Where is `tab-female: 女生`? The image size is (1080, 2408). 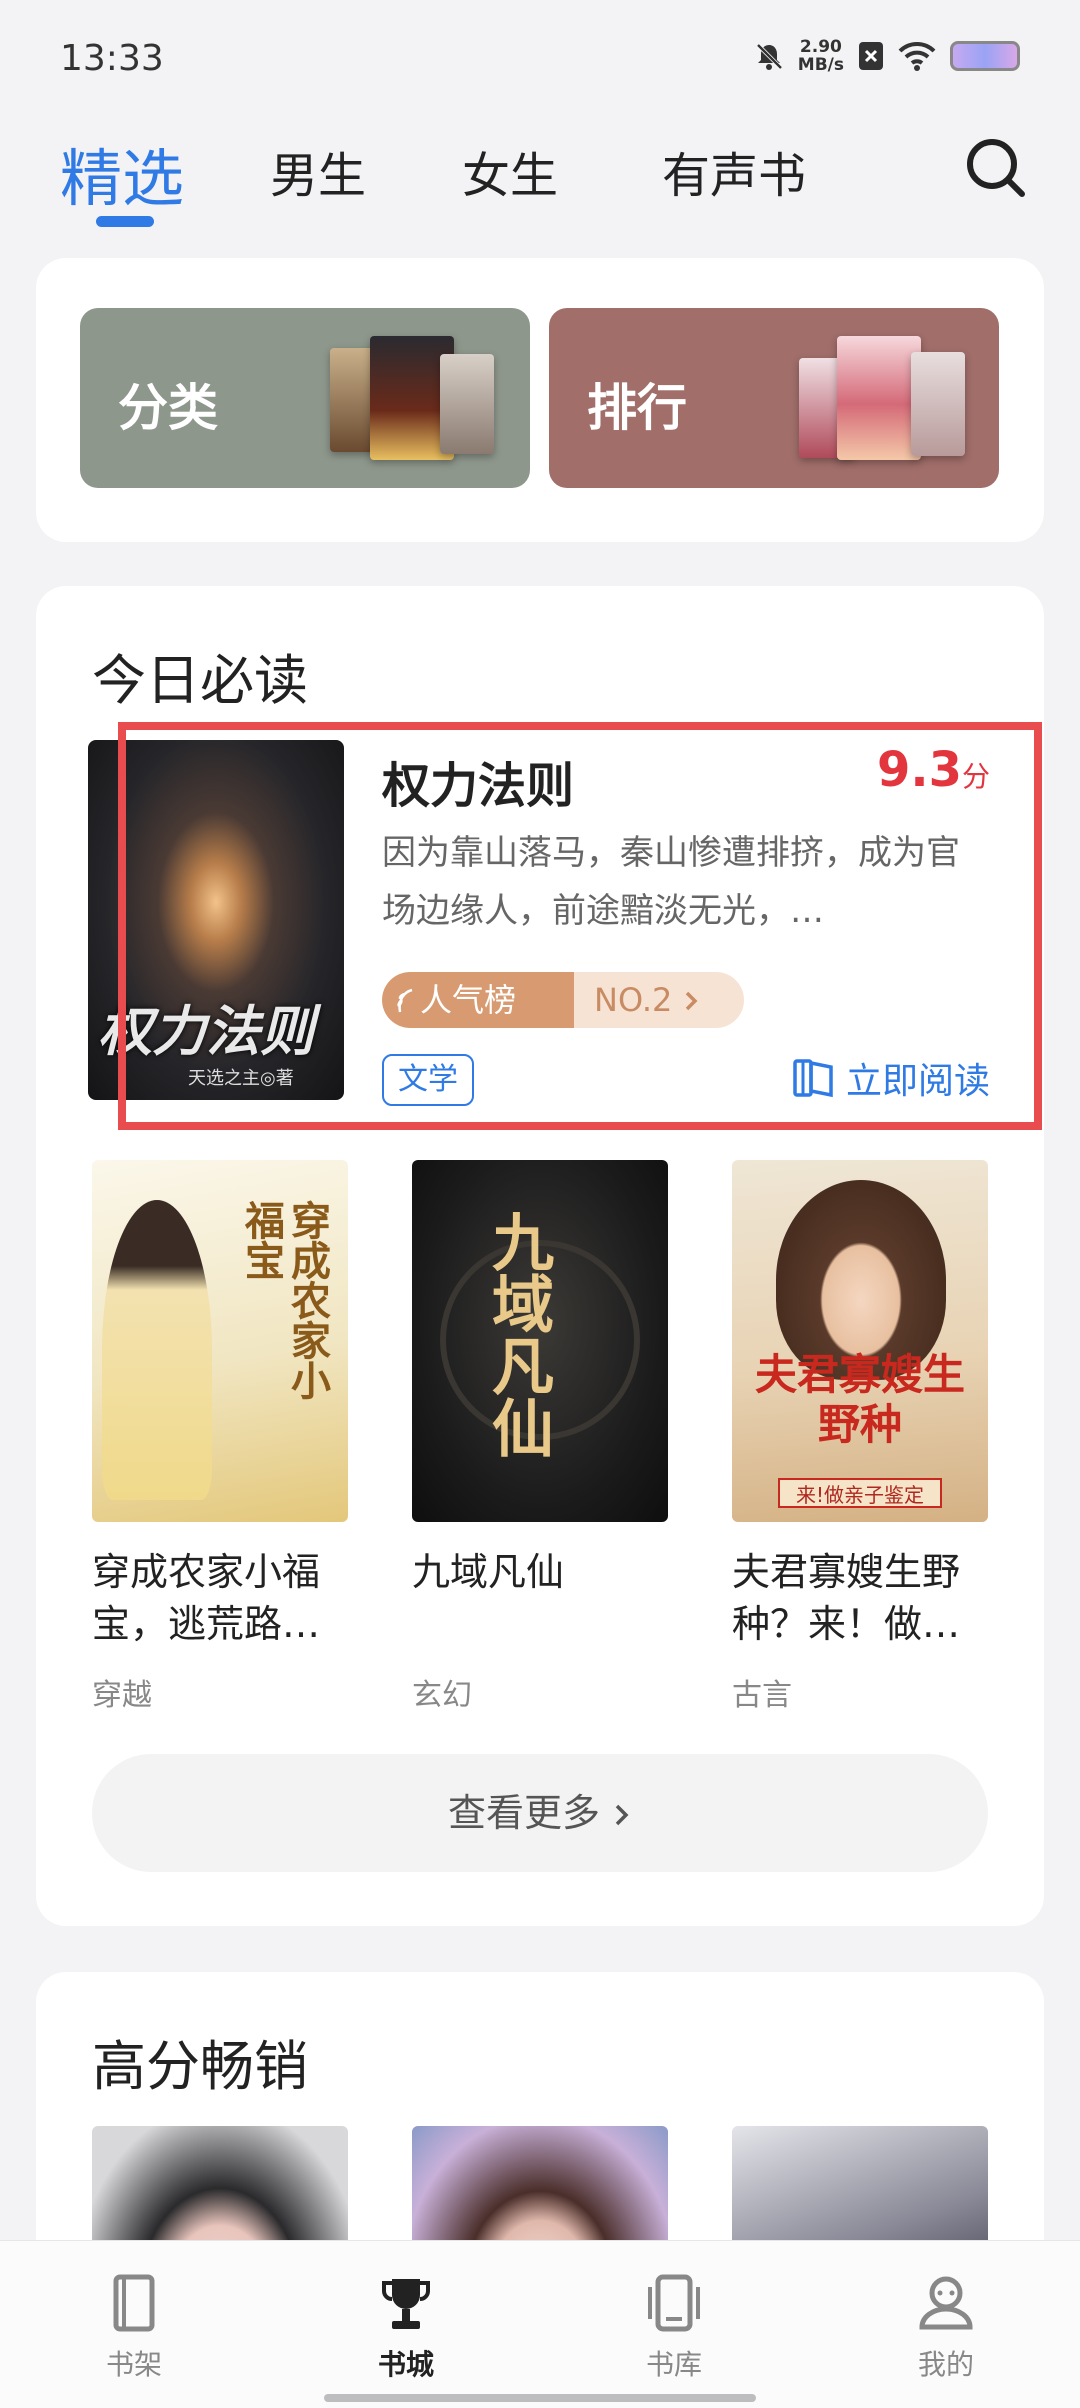 tab-female: 女生 is located at coordinates (510, 171).